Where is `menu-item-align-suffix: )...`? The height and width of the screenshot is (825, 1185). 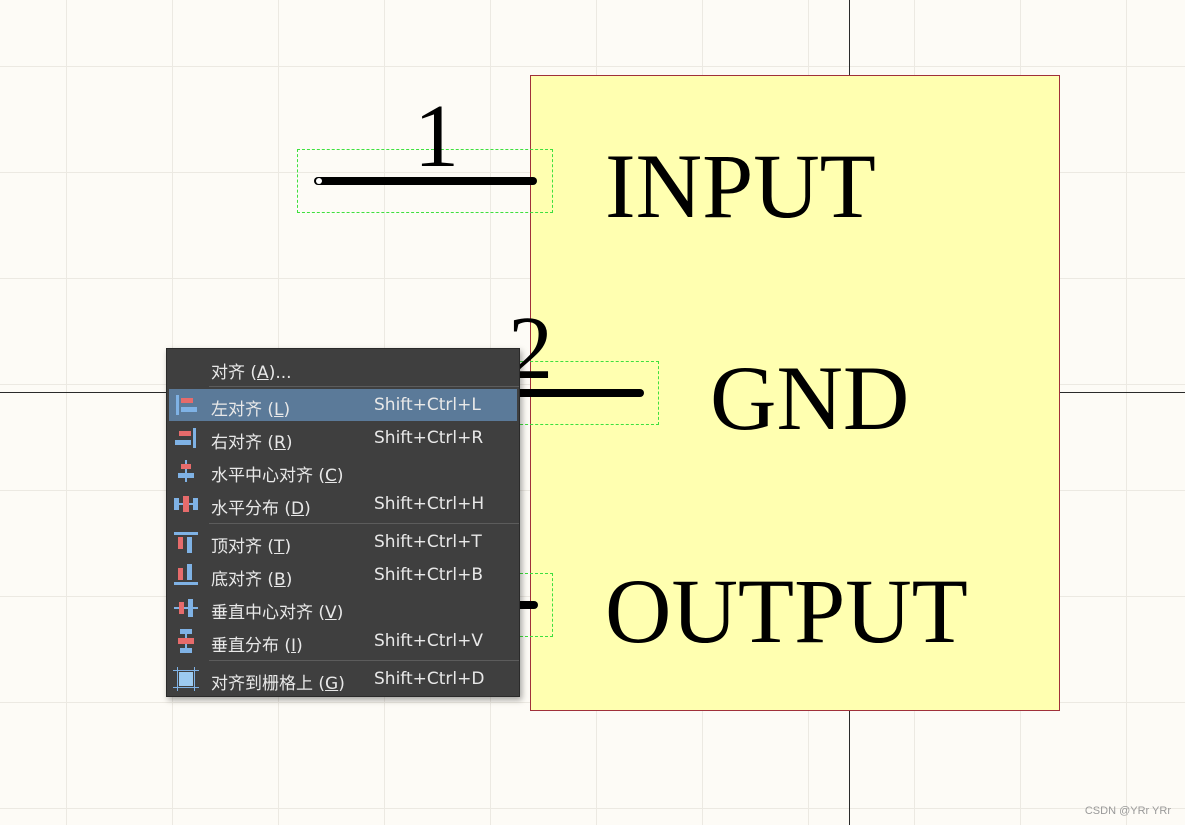
menu-item-align-suffix: )... is located at coordinates (280, 373).